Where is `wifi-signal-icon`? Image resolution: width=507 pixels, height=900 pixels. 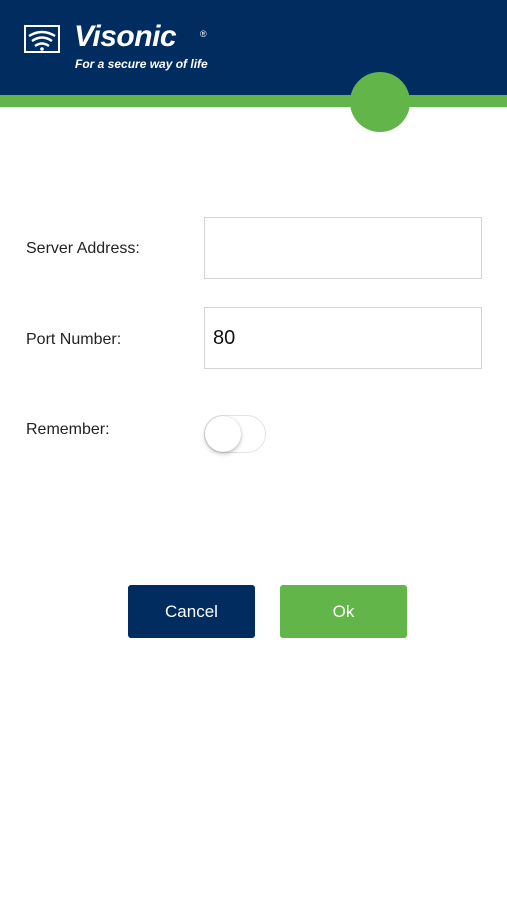 wifi-signal-icon is located at coordinates (42, 39).